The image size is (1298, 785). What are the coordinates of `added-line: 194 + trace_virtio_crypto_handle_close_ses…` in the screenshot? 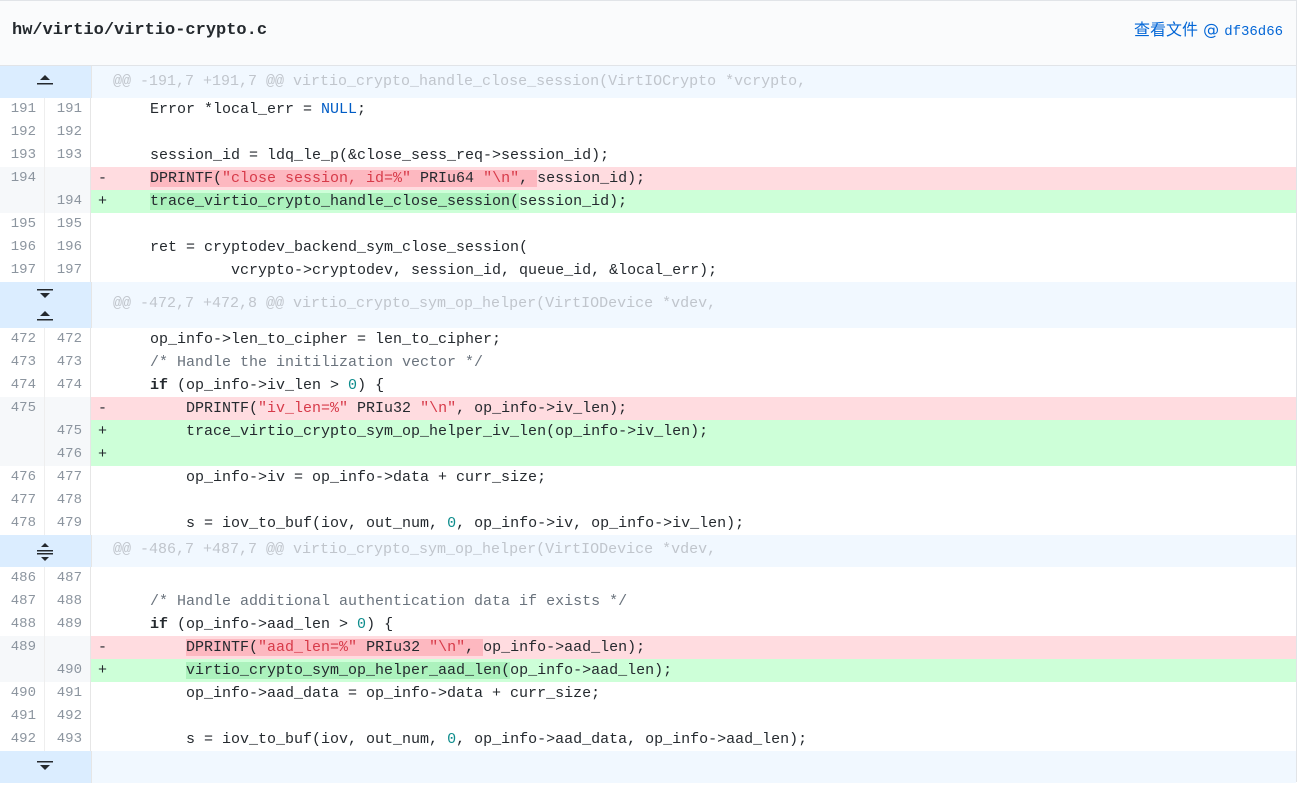 It's located at (648, 201).